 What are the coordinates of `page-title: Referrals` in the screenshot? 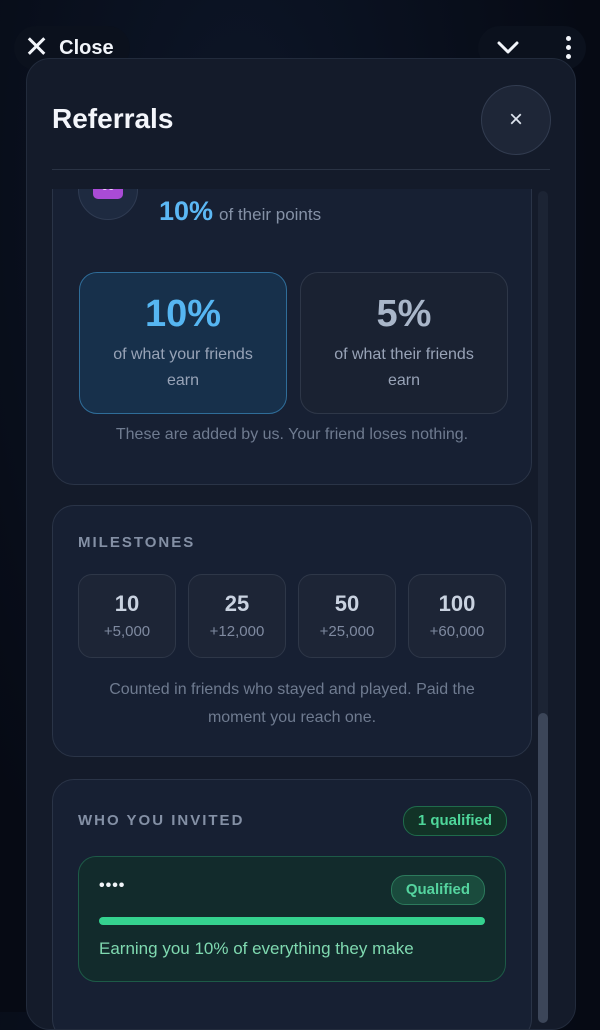 It's located at (113, 118).